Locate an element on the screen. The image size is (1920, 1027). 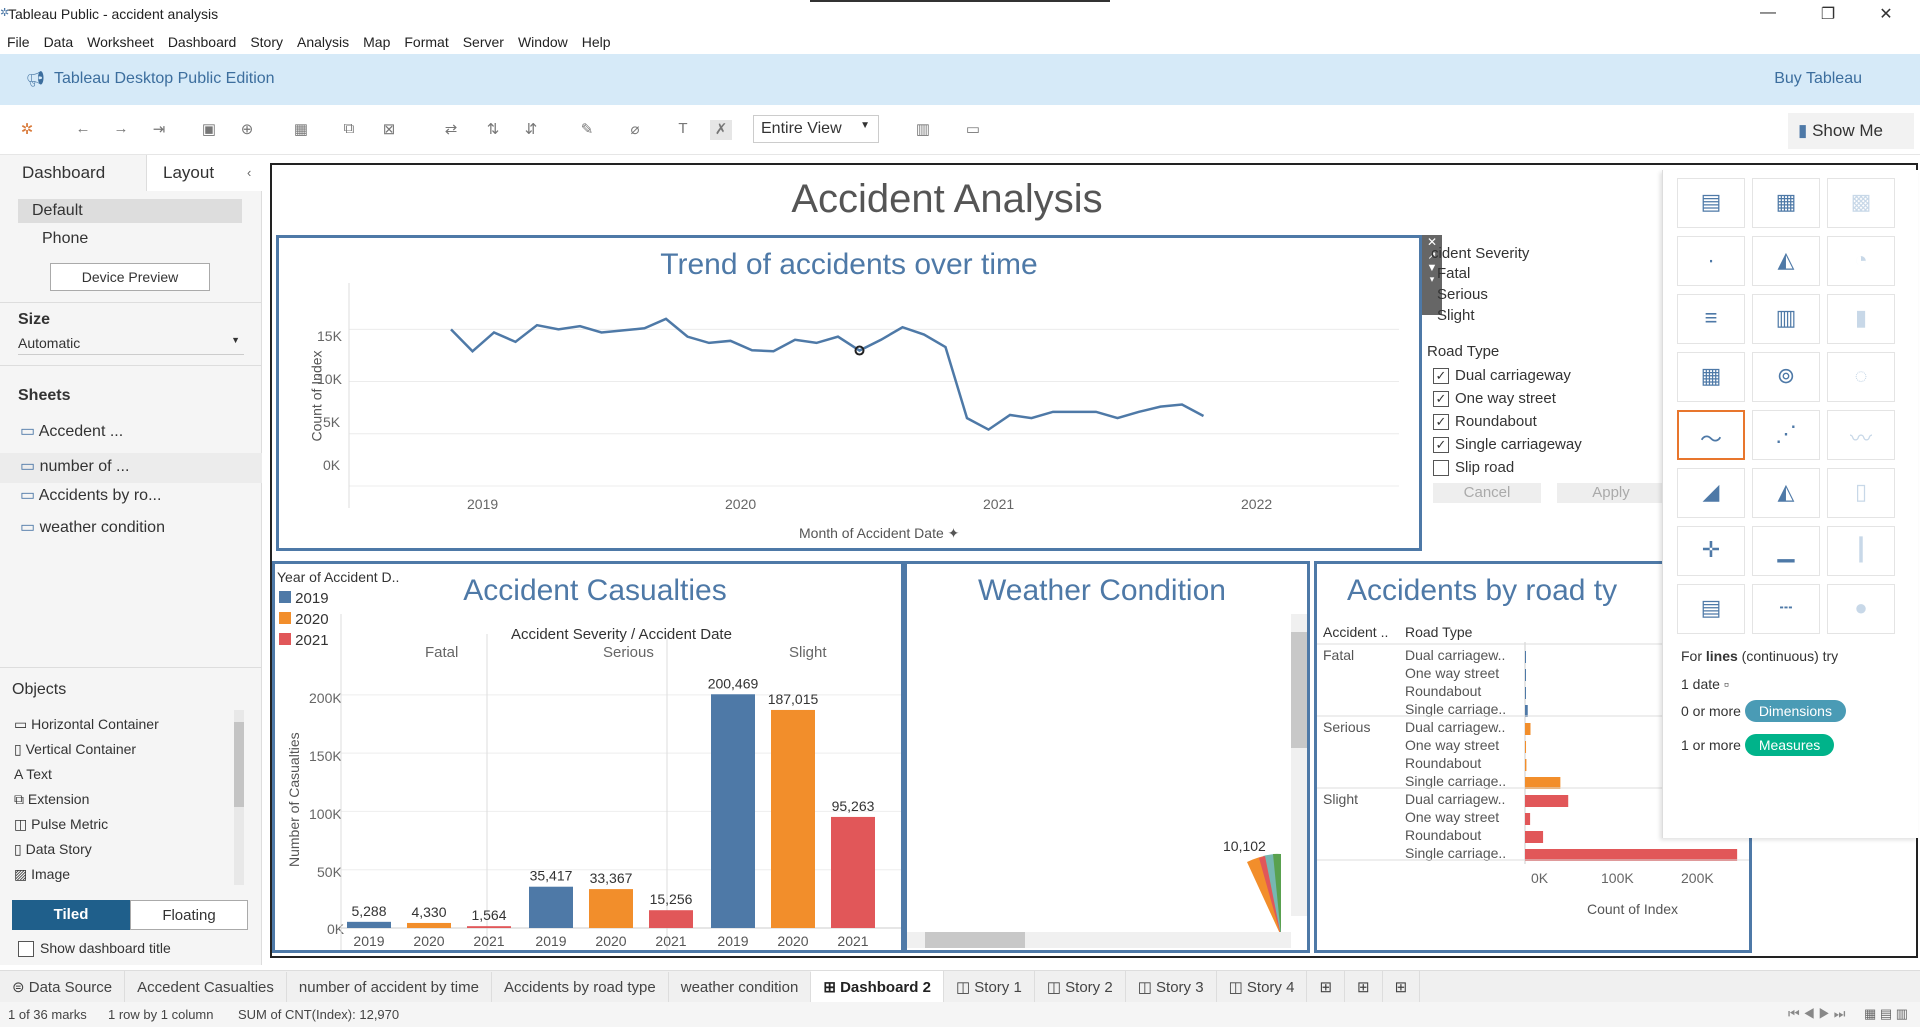
fit-dropdown: Entire View ▼ is located at coordinates (816, 129).